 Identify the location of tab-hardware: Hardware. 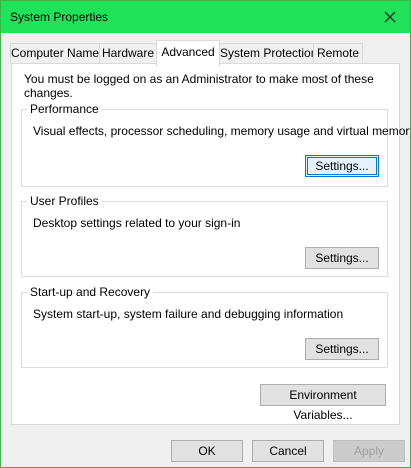
(128, 53).